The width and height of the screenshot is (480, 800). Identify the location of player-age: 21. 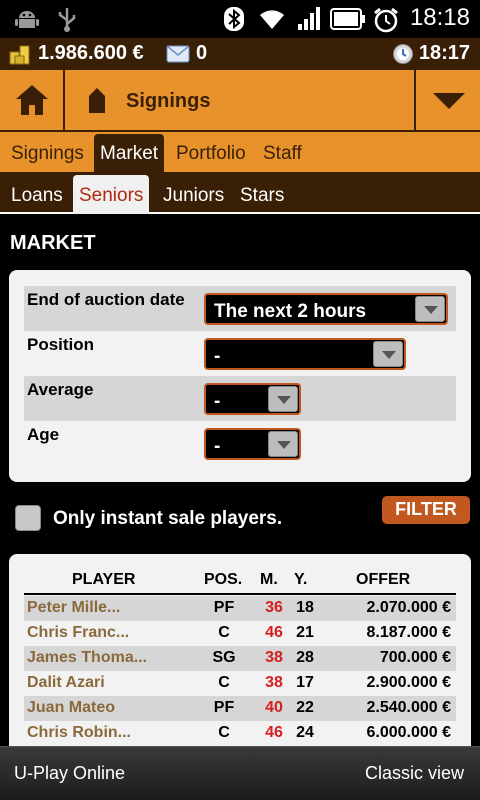
(305, 632).